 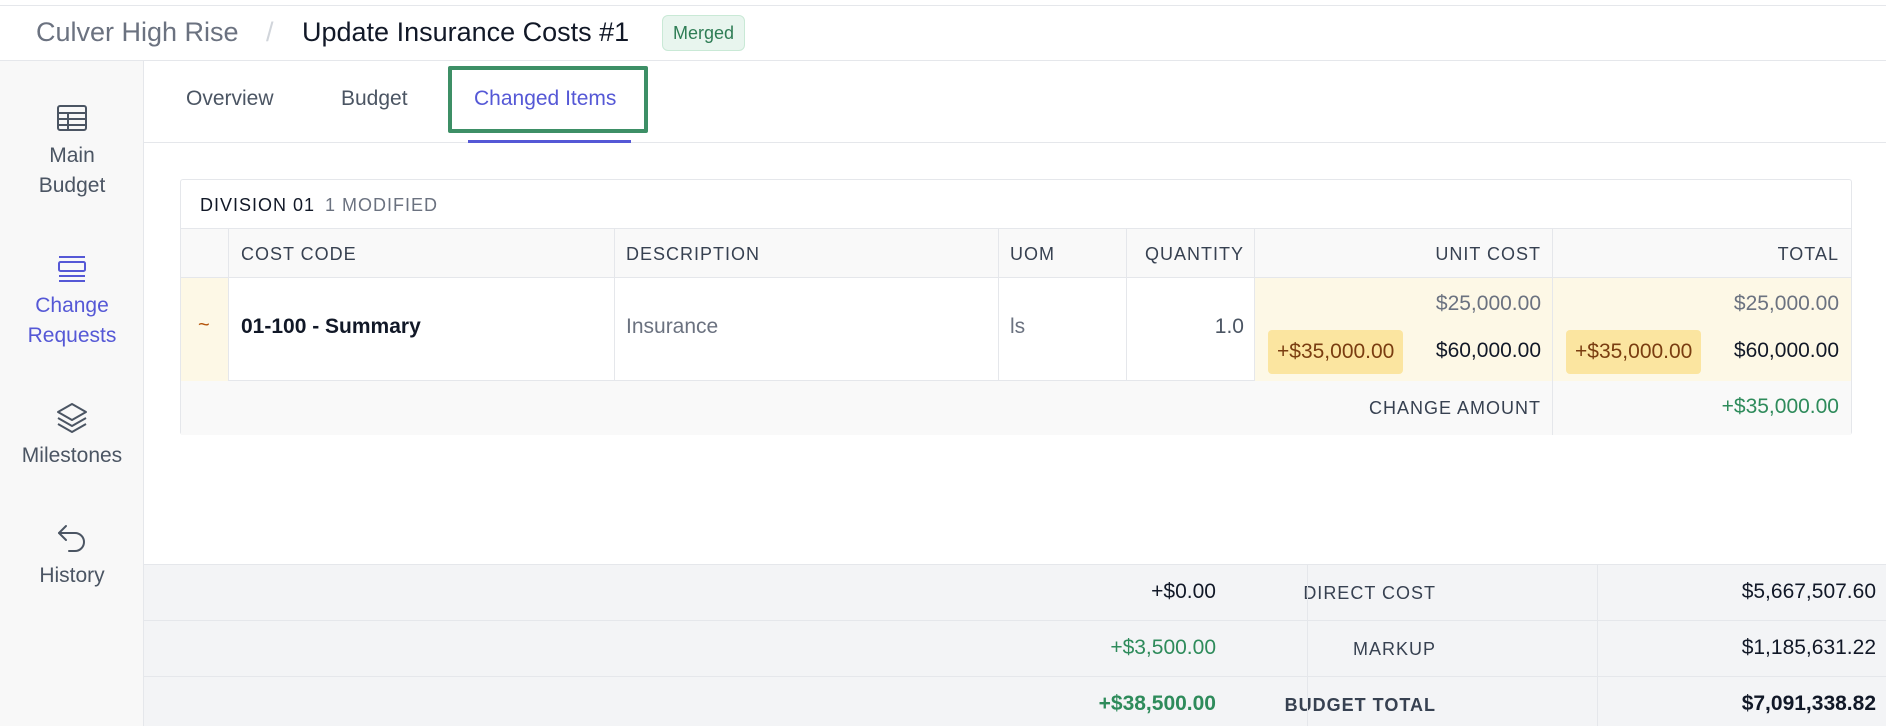 I want to click on unit-cost-delta-badge: +$35,000.00, so click(x=1336, y=352).